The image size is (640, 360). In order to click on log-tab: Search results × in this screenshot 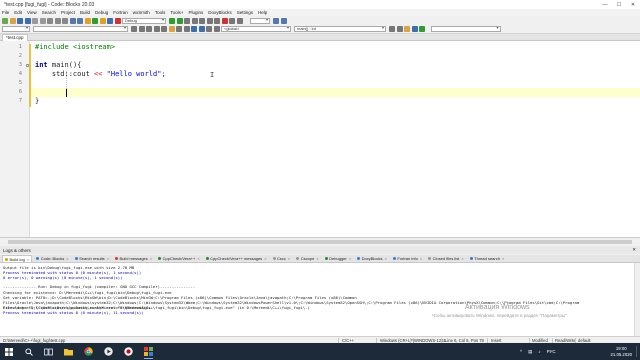, I will do `click(92, 258)`.